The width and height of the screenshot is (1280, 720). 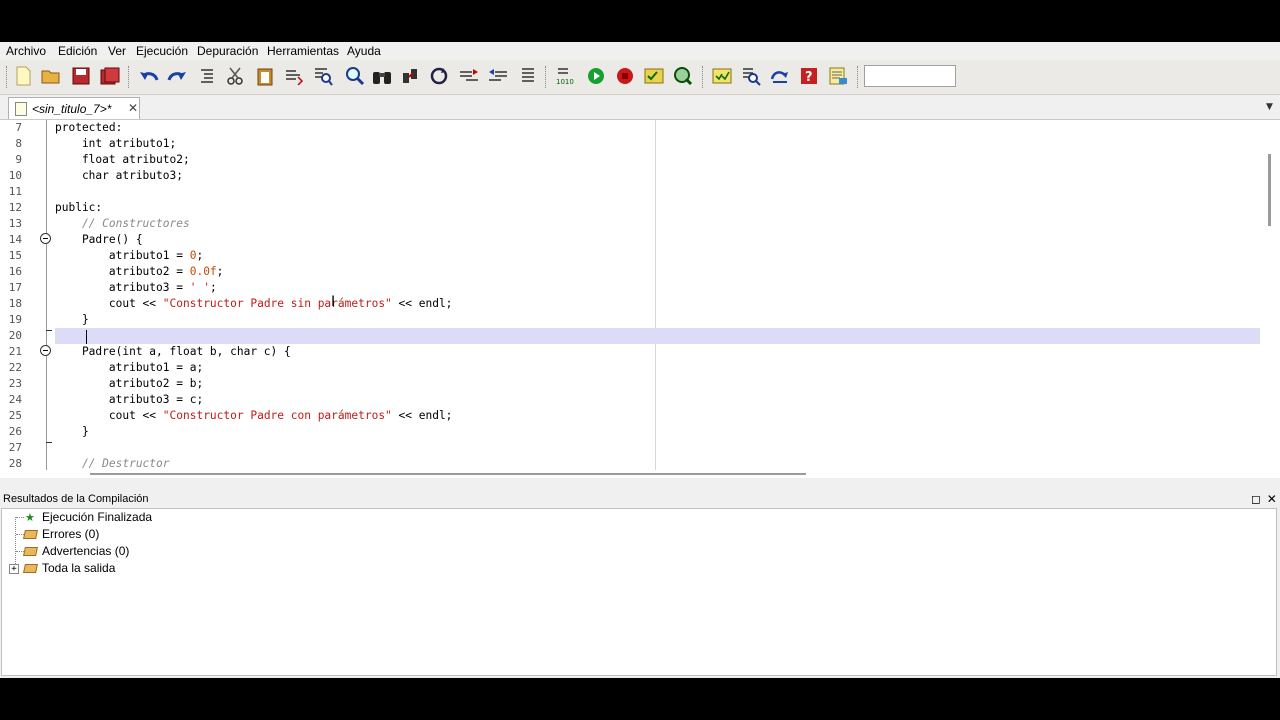 What do you see at coordinates (323, 76) in the screenshot?
I see `find-files-icon` at bounding box center [323, 76].